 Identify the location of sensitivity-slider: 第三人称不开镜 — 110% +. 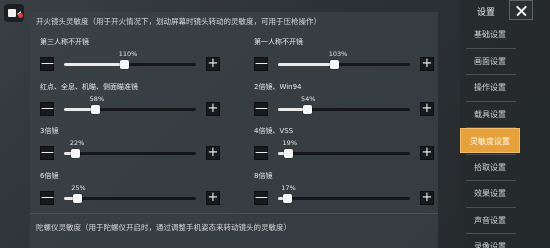
(130, 55).